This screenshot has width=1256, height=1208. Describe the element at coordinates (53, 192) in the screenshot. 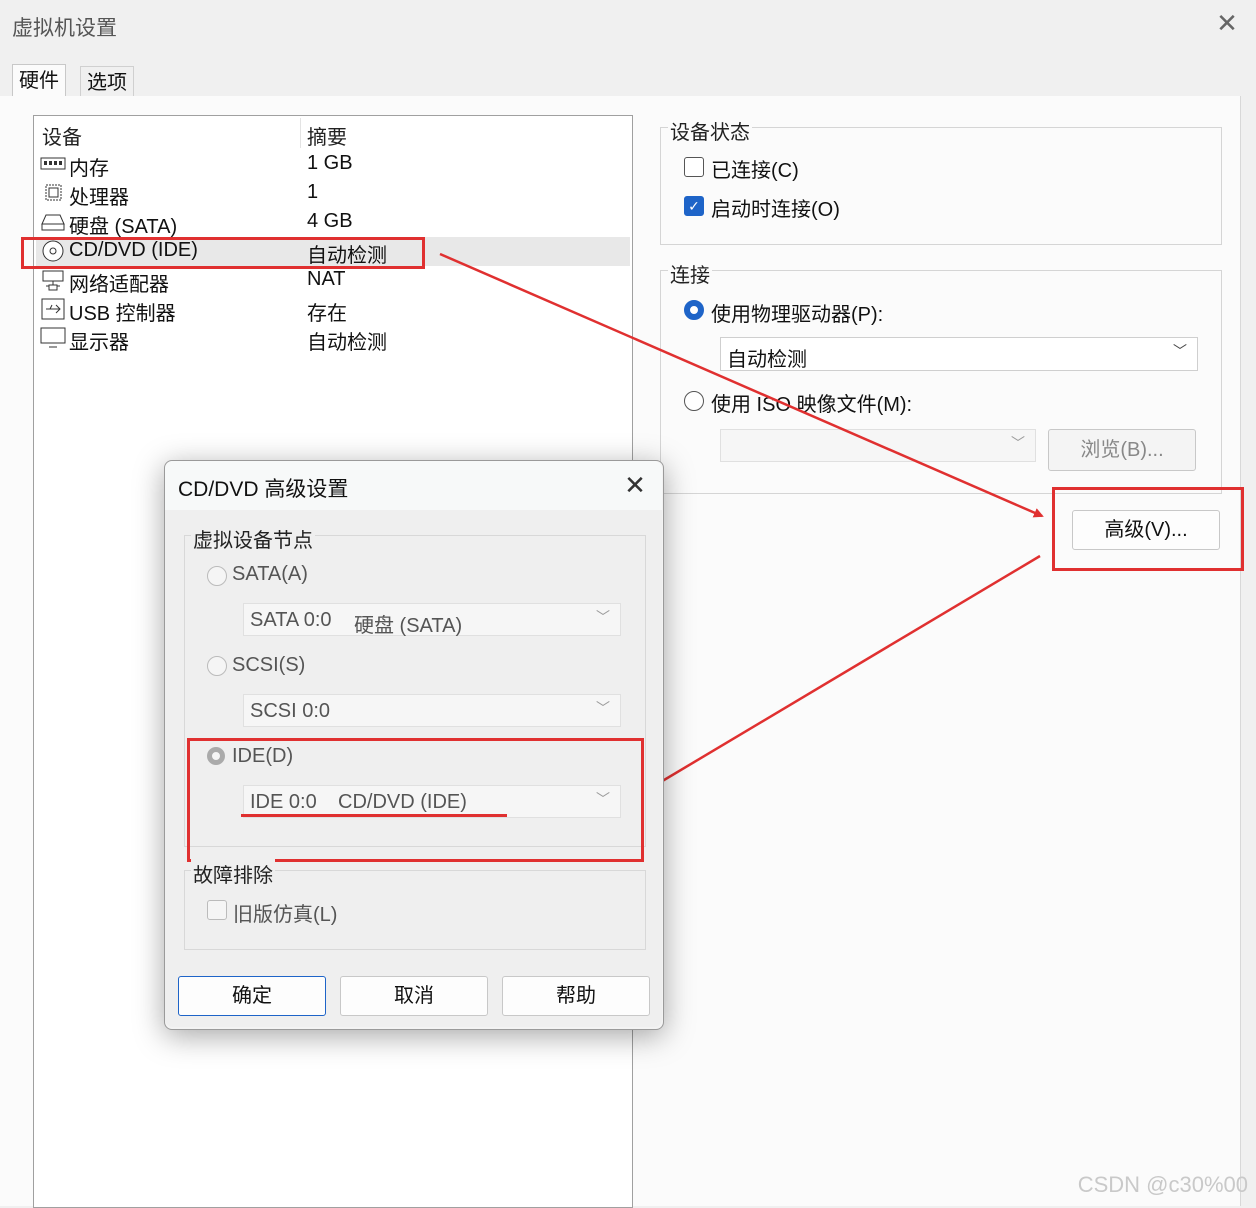

I see `processor-icon` at that location.